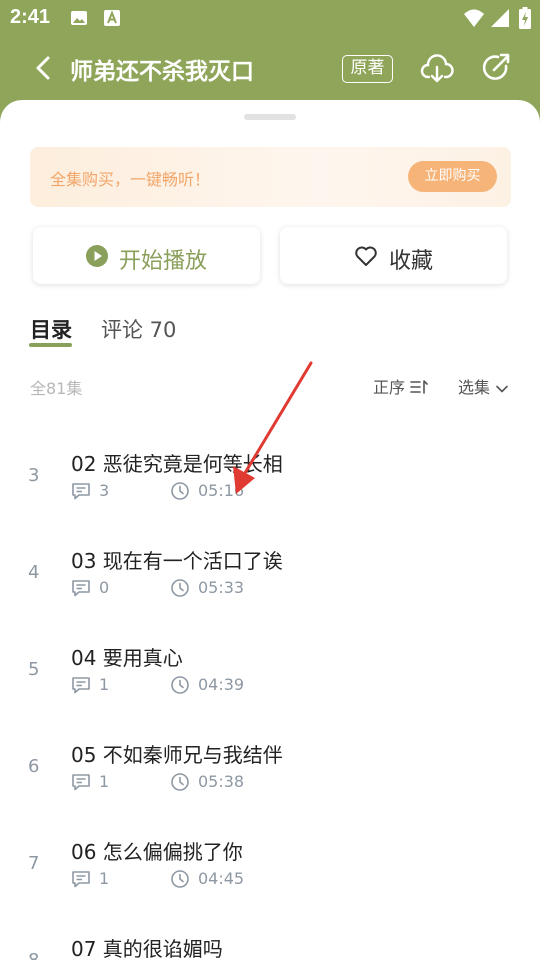 This screenshot has height=960, width=540. I want to click on sort-order-icon, so click(419, 387).